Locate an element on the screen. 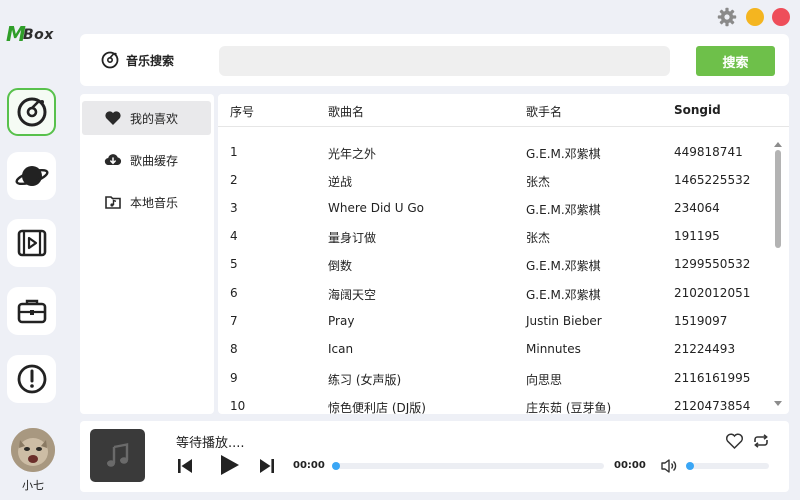 Image resolution: width=800 pixels, height=500 pixels. cell-songid: 449818741 is located at coordinates (708, 152).